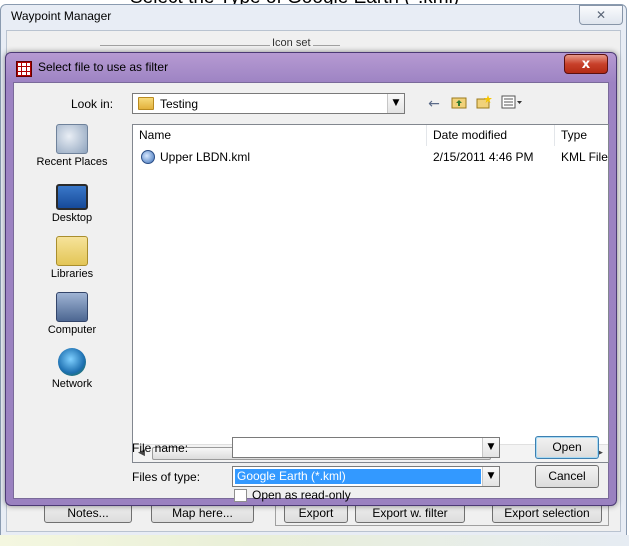  What do you see at coordinates (301, 495) in the screenshot?
I see `read-only-label: Open as read-only` at bounding box center [301, 495].